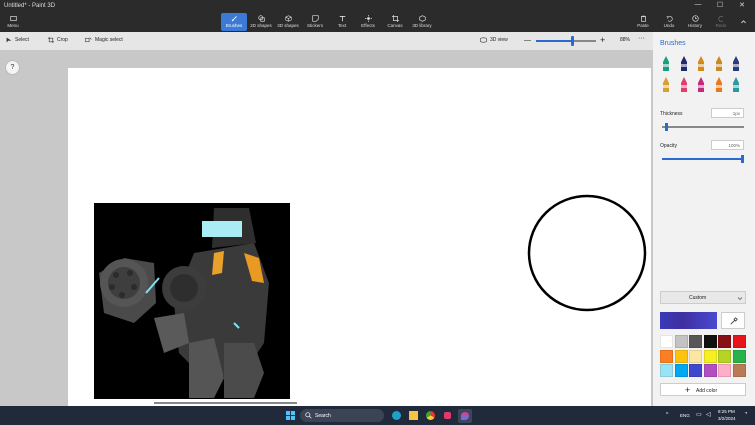 This screenshot has height=425, width=755. Describe the element at coordinates (695, 22) in the screenshot. I see `history-button: History` at that location.